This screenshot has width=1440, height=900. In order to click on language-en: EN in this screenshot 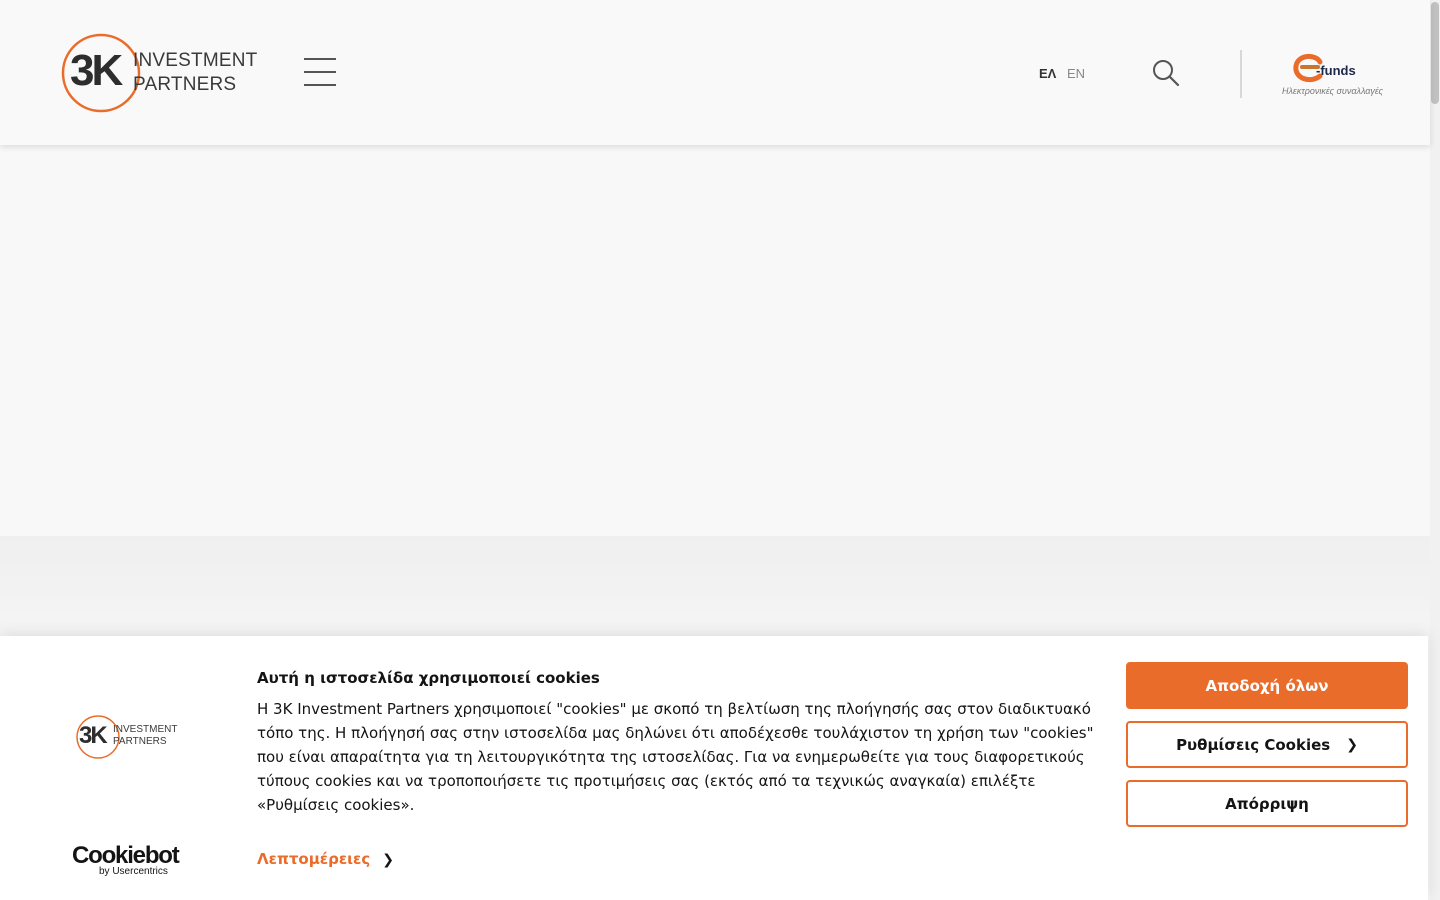, I will do `click(1076, 73)`.